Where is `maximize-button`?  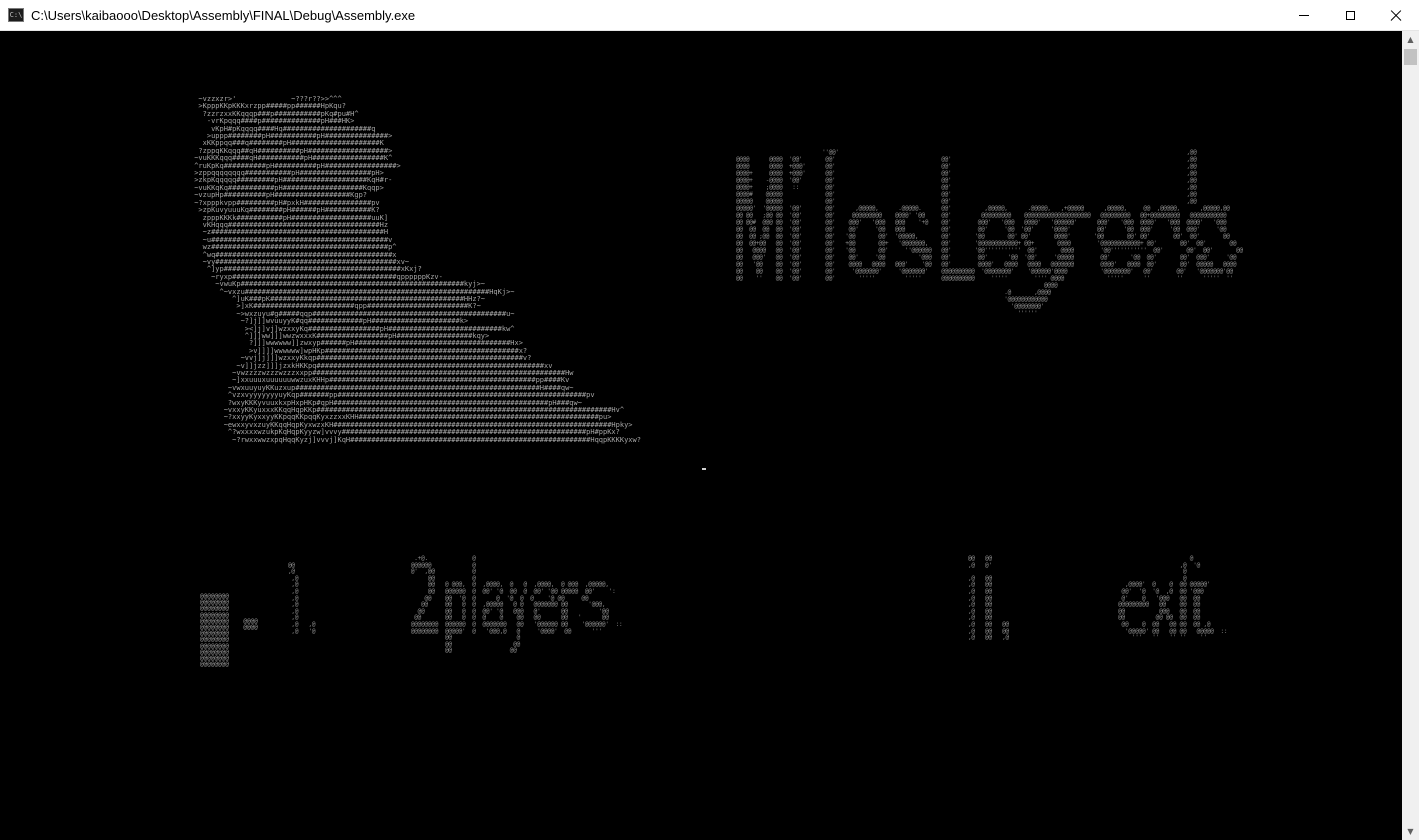
maximize-button is located at coordinates (1350, 15).